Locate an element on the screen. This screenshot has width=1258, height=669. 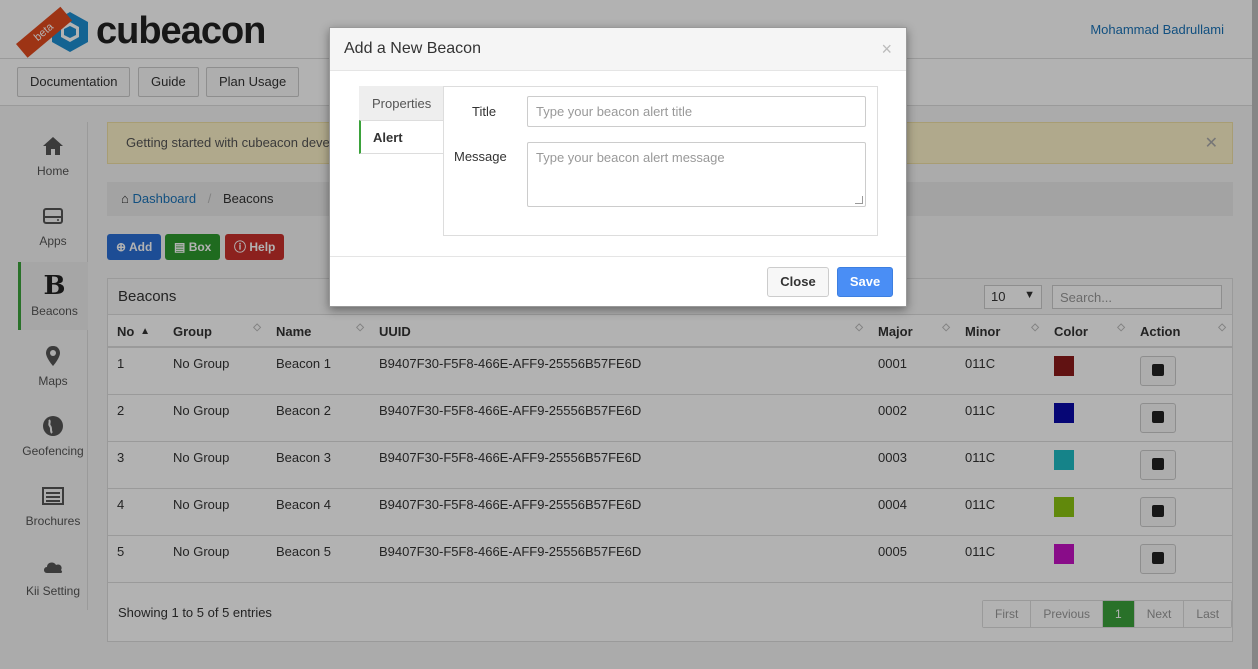
alert-message-textarea: Type your beacon alert message is located at coordinates (696, 174).